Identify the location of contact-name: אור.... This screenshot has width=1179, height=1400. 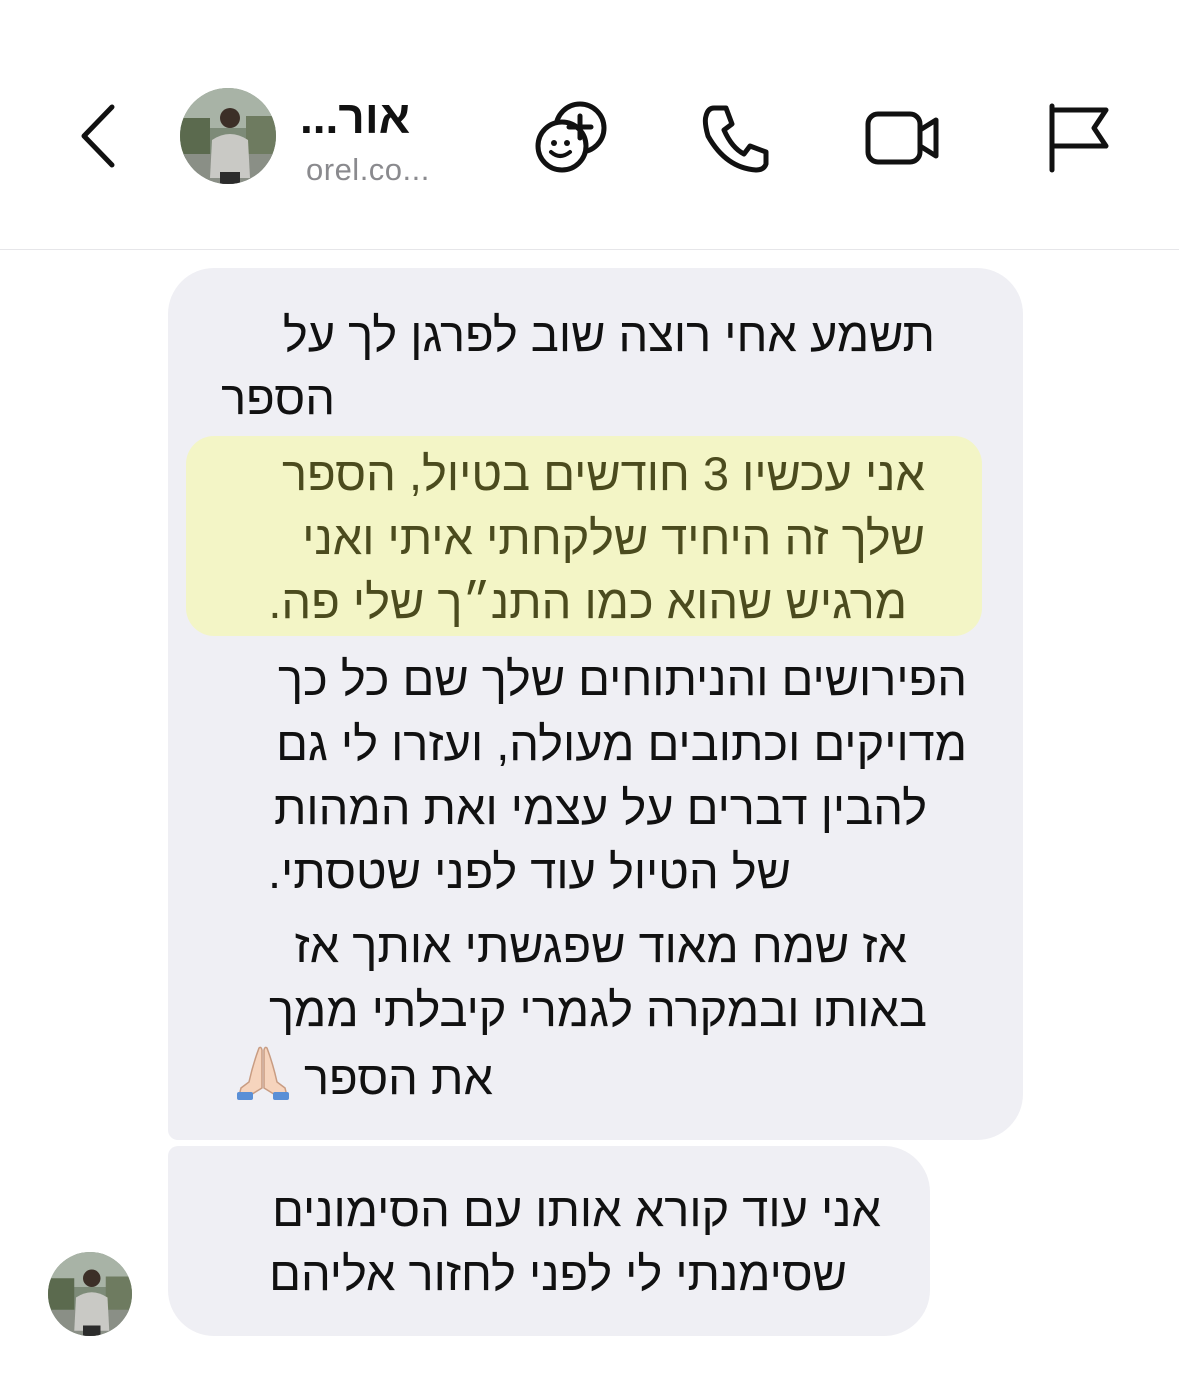
(370, 117).